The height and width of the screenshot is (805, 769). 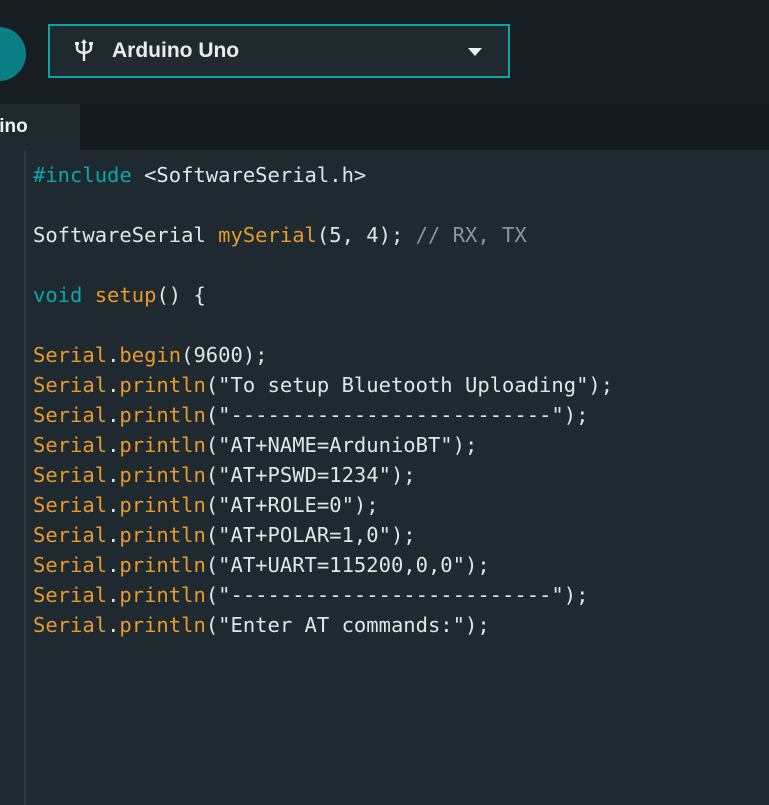 I want to click on code-token: // RX, TX, so click(x=471, y=235).